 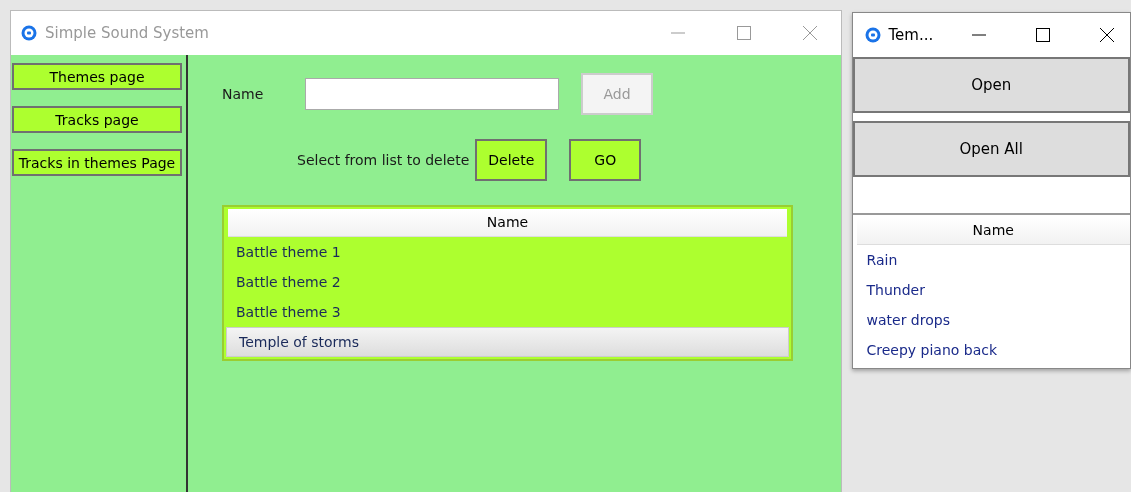 I want to click on window-title: Simple Sound System, so click(x=127, y=33).